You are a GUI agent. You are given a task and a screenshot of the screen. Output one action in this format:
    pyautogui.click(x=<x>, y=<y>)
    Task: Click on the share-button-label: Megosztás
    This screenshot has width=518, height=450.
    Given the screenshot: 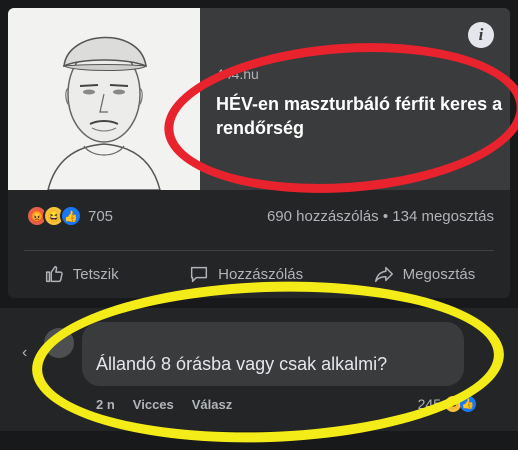 What is the action you would take?
    pyautogui.click(x=439, y=274)
    